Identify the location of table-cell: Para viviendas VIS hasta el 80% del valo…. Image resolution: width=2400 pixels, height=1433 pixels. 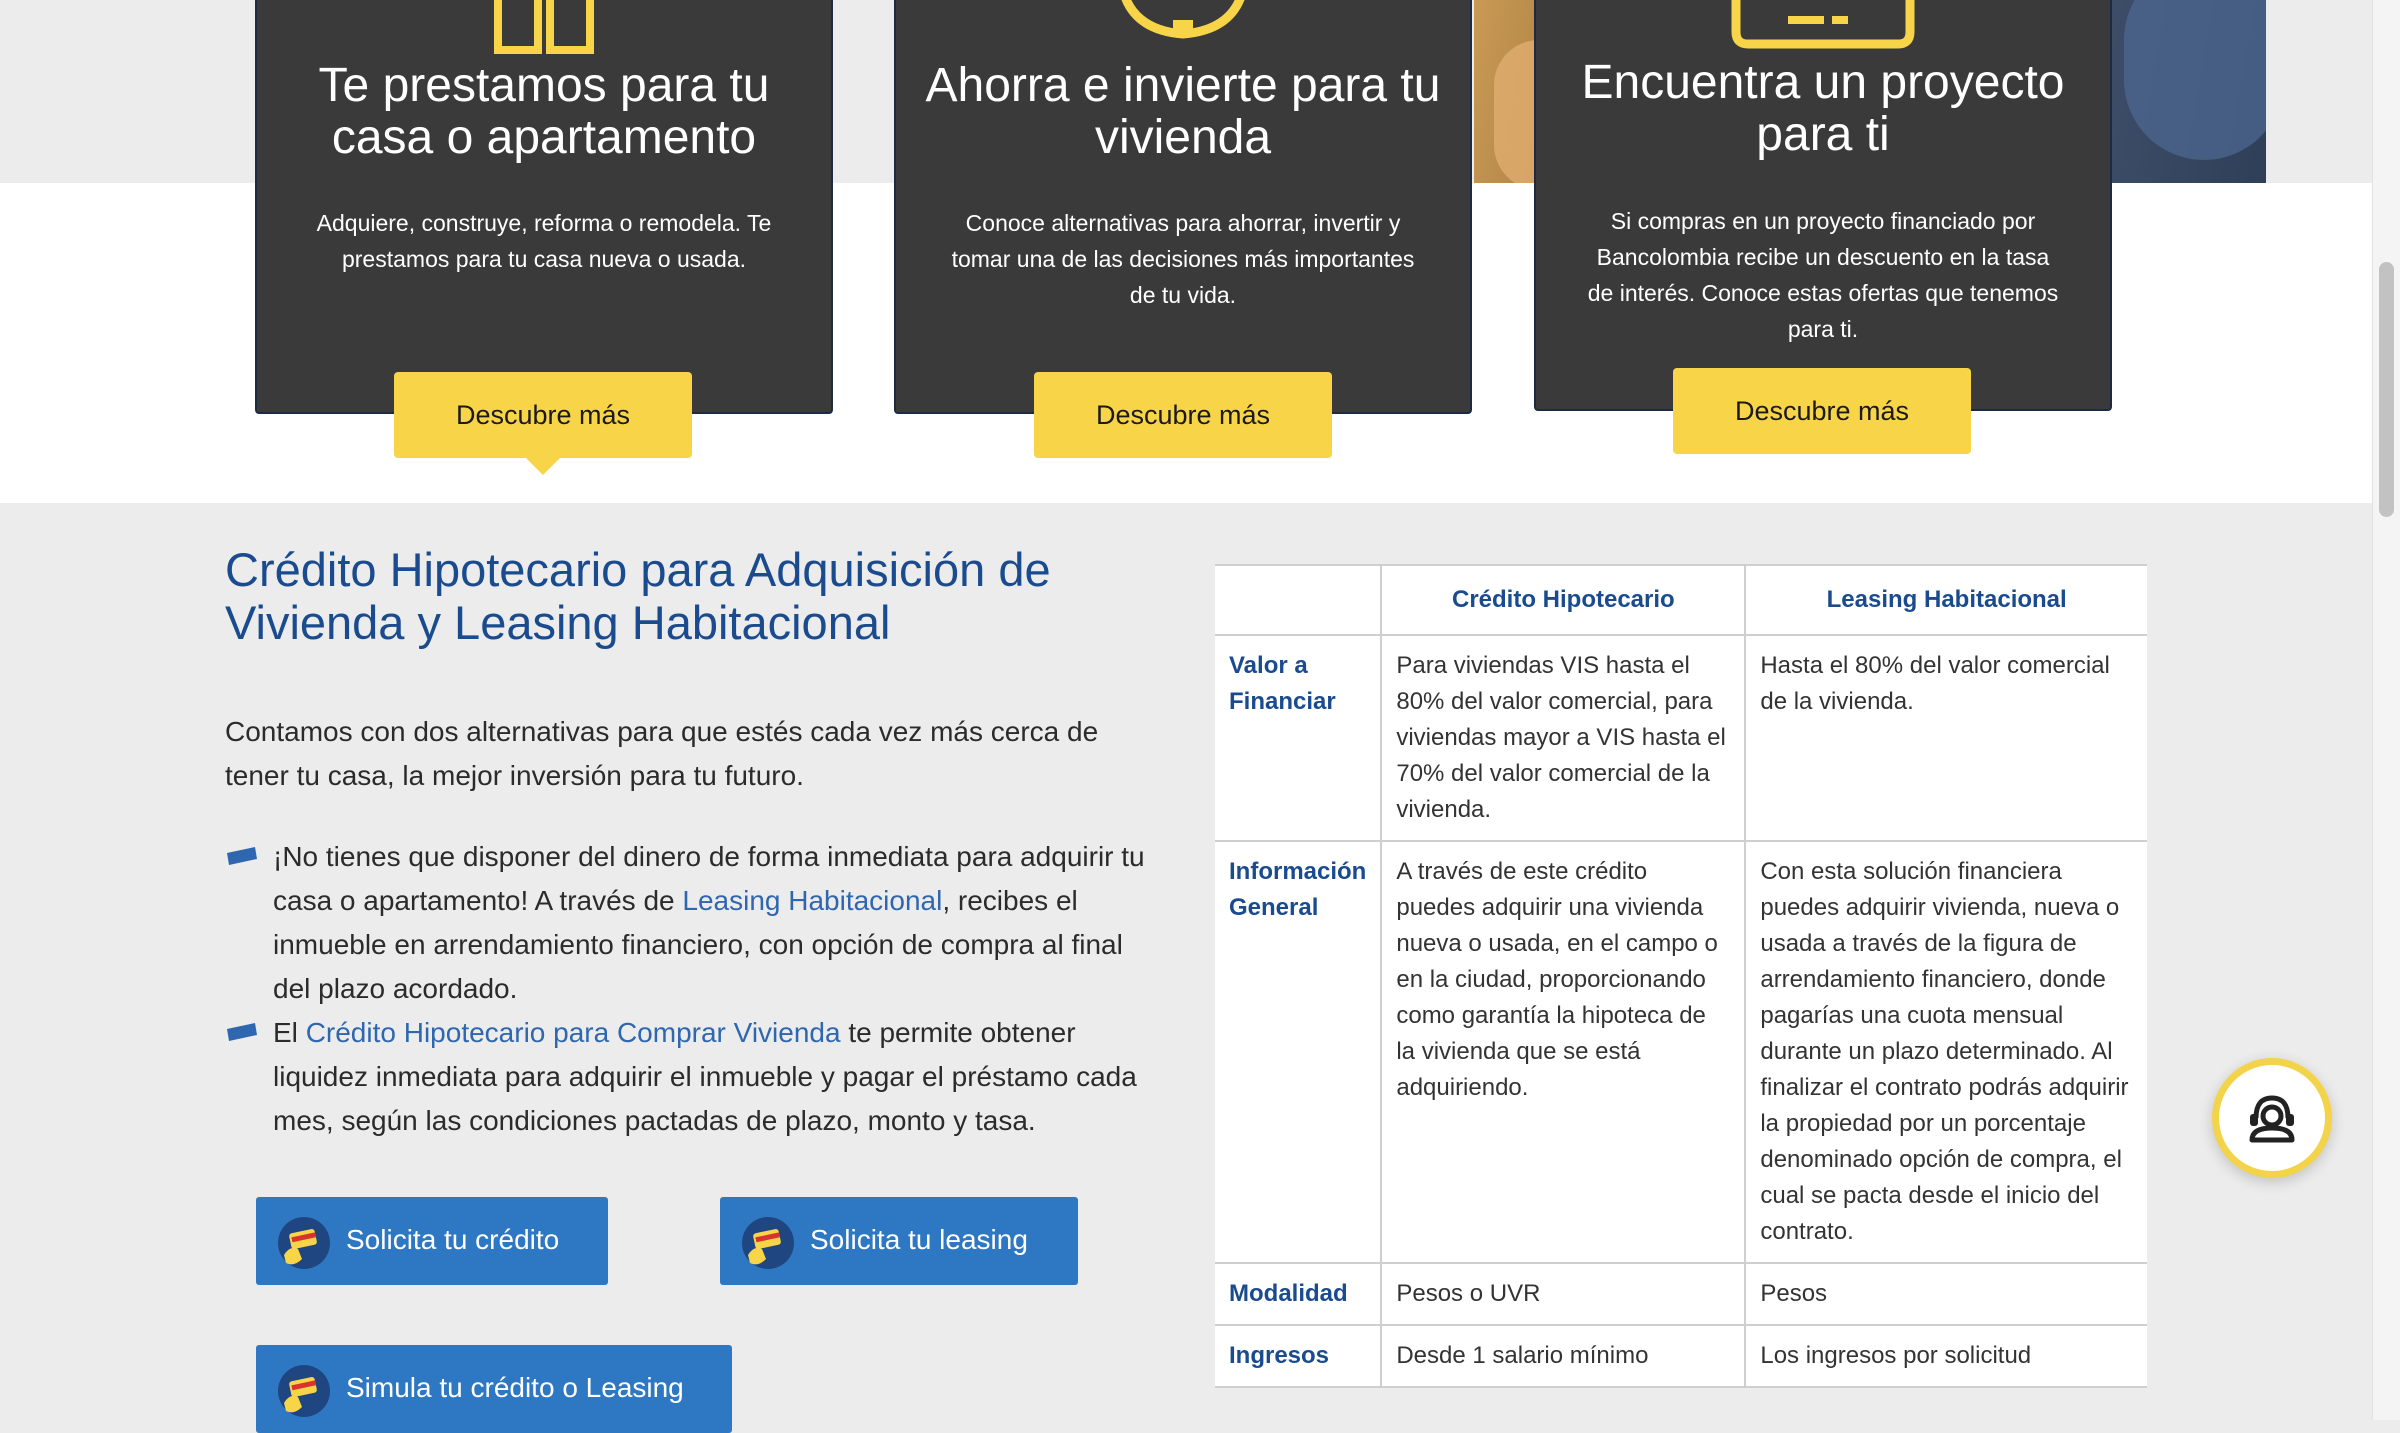
(1563, 738).